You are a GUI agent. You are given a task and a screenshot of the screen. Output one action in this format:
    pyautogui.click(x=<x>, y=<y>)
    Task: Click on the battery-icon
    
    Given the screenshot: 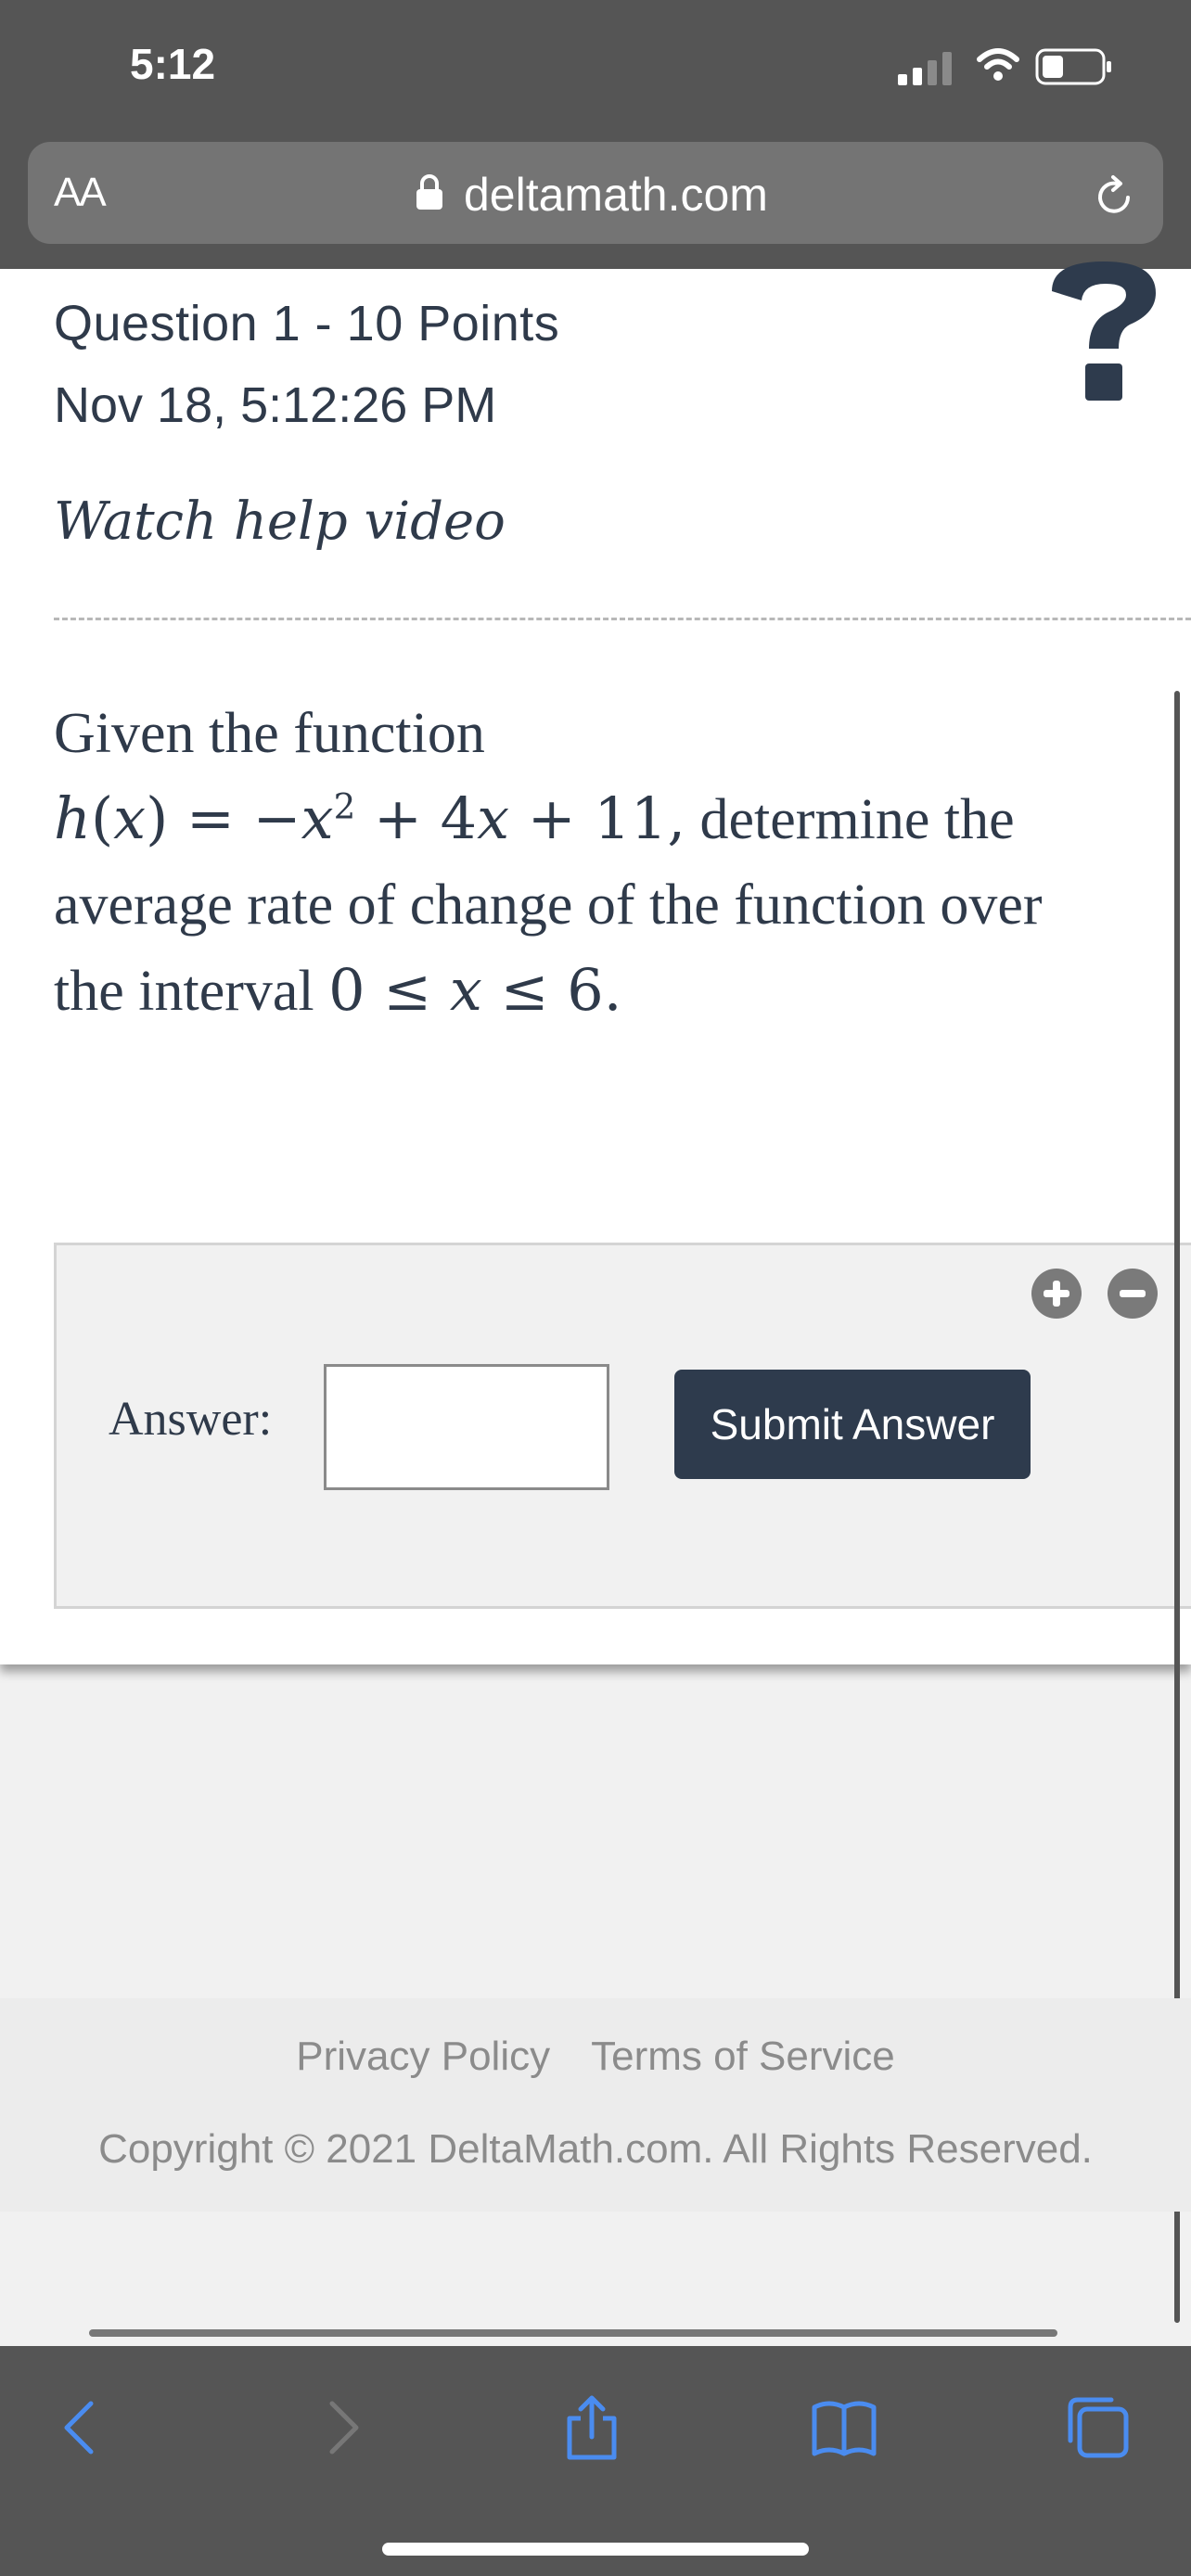 What is the action you would take?
    pyautogui.click(x=1073, y=66)
    